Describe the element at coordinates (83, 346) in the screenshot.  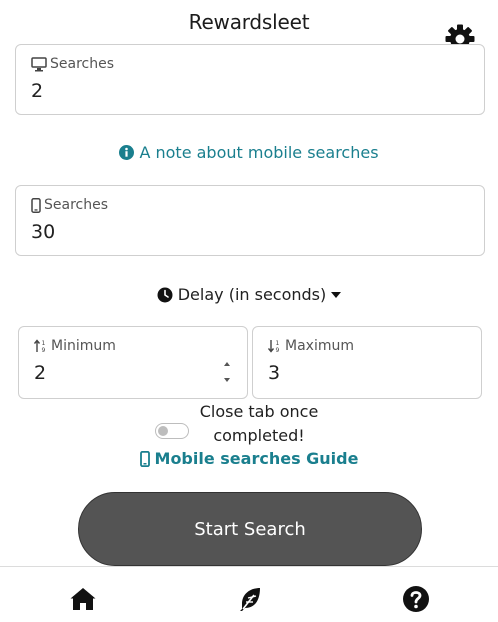
I see `delay-minimum-label-text: Minimum` at that location.